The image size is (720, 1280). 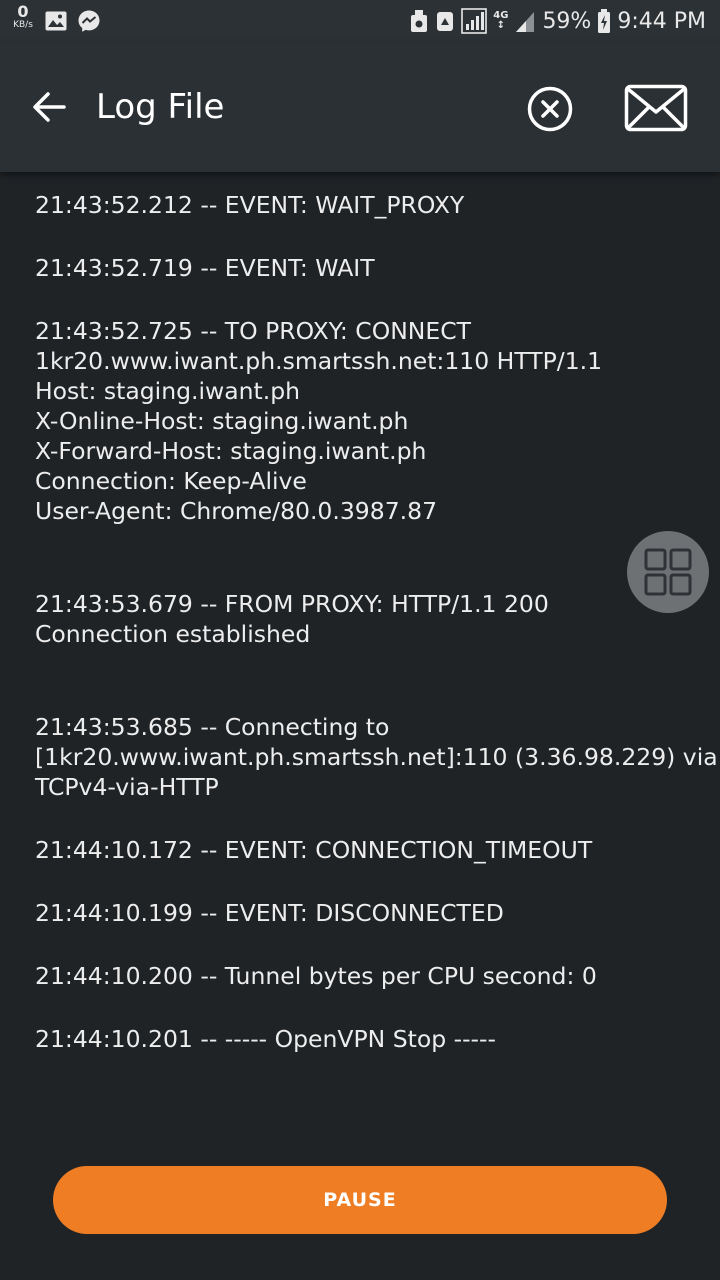 What do you see at coordinates (550, 109) in the screenshot?
I see `clear-circle-icon` at bounding box center [550, 109].